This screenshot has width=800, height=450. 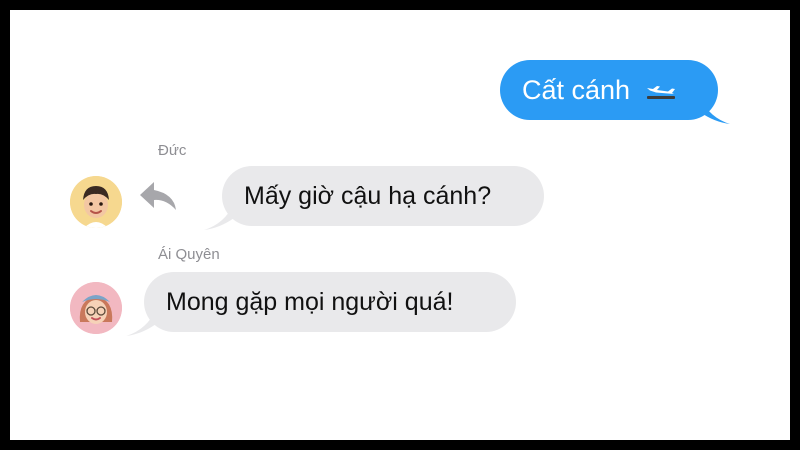 I want to click on reply-arrow-icon, so click(x=159, y=196).